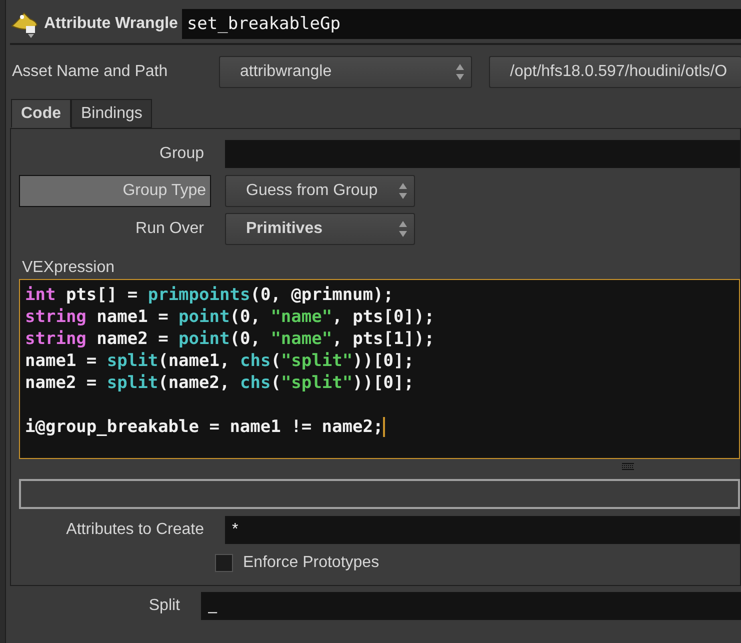  I want to click on node-type-label: Attribute Wrangle, so click(111, 24).